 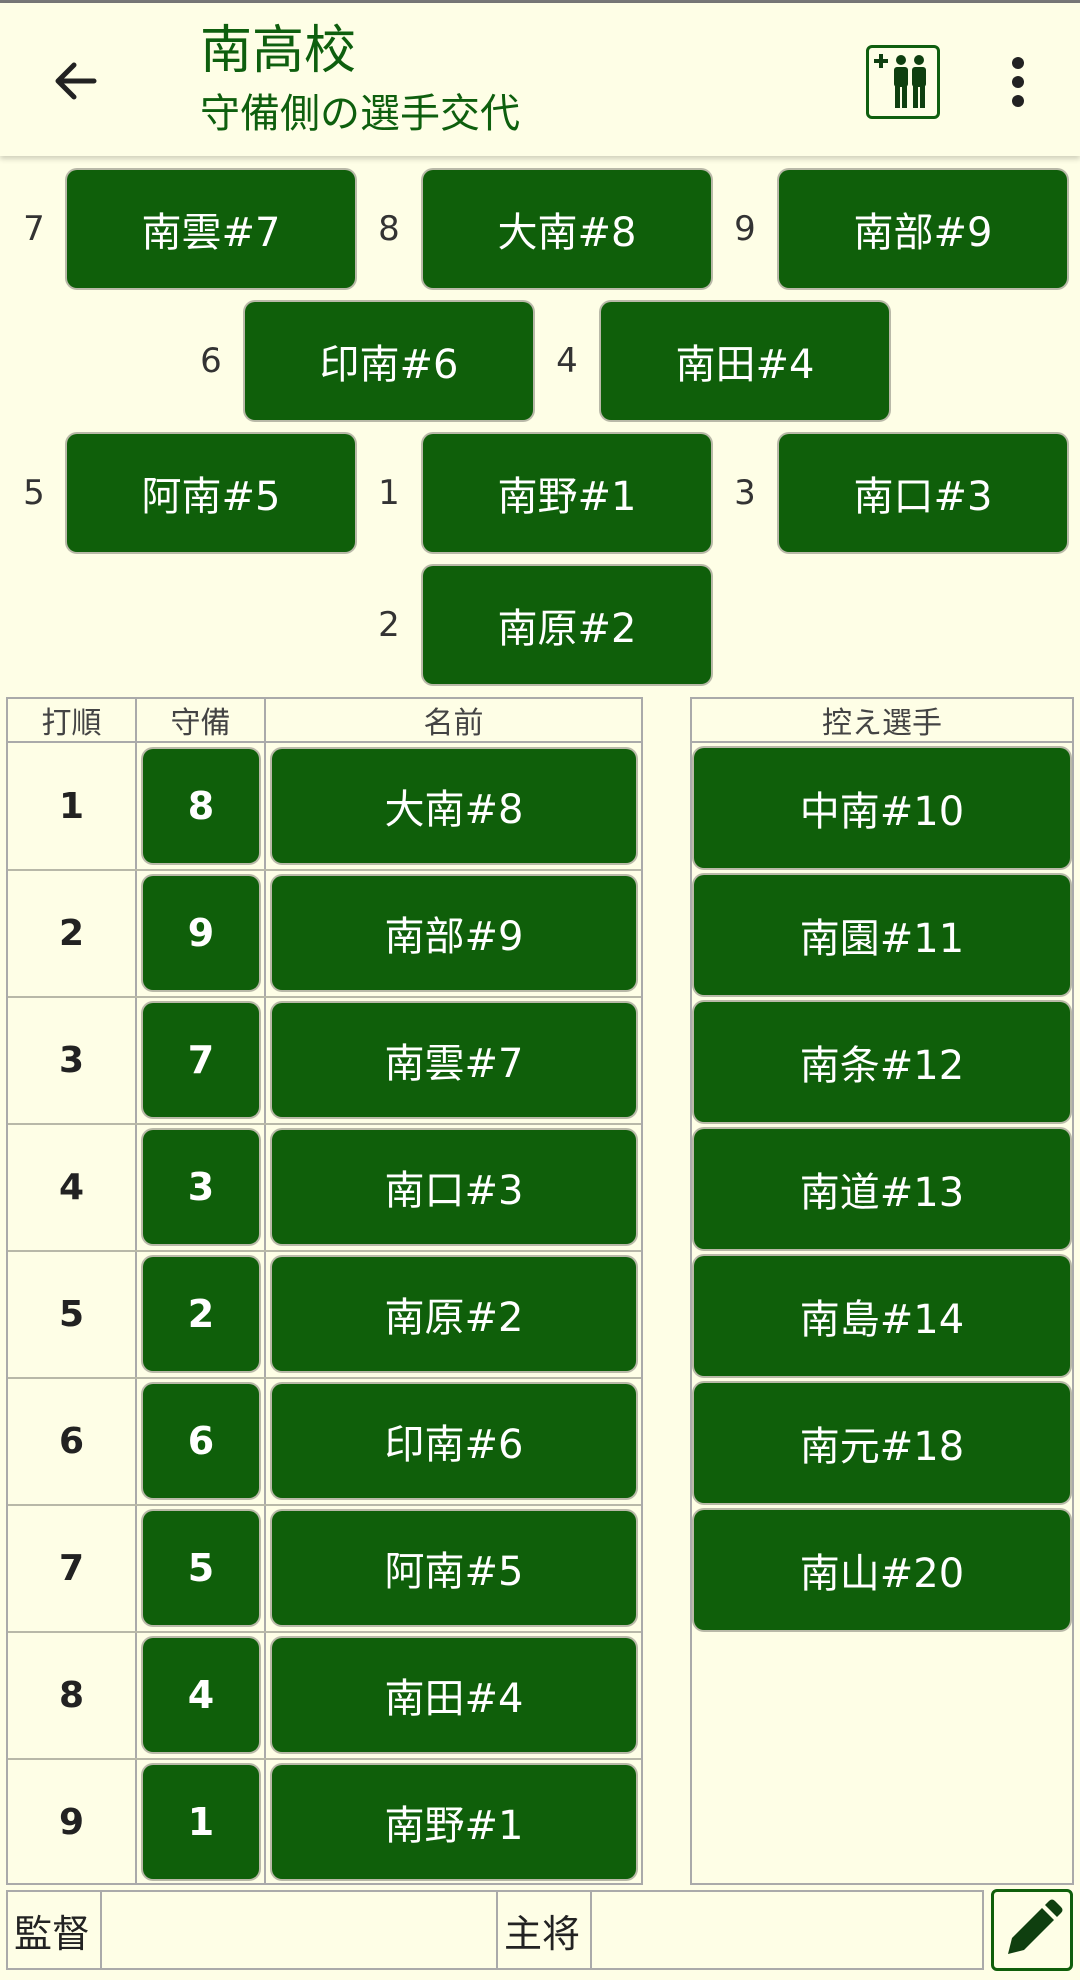 What do you see at coordinates (540, 79) in the screenshot?
I see `app-bar: 南高校 守備側の選手交代` at bounding box center [540, 79].